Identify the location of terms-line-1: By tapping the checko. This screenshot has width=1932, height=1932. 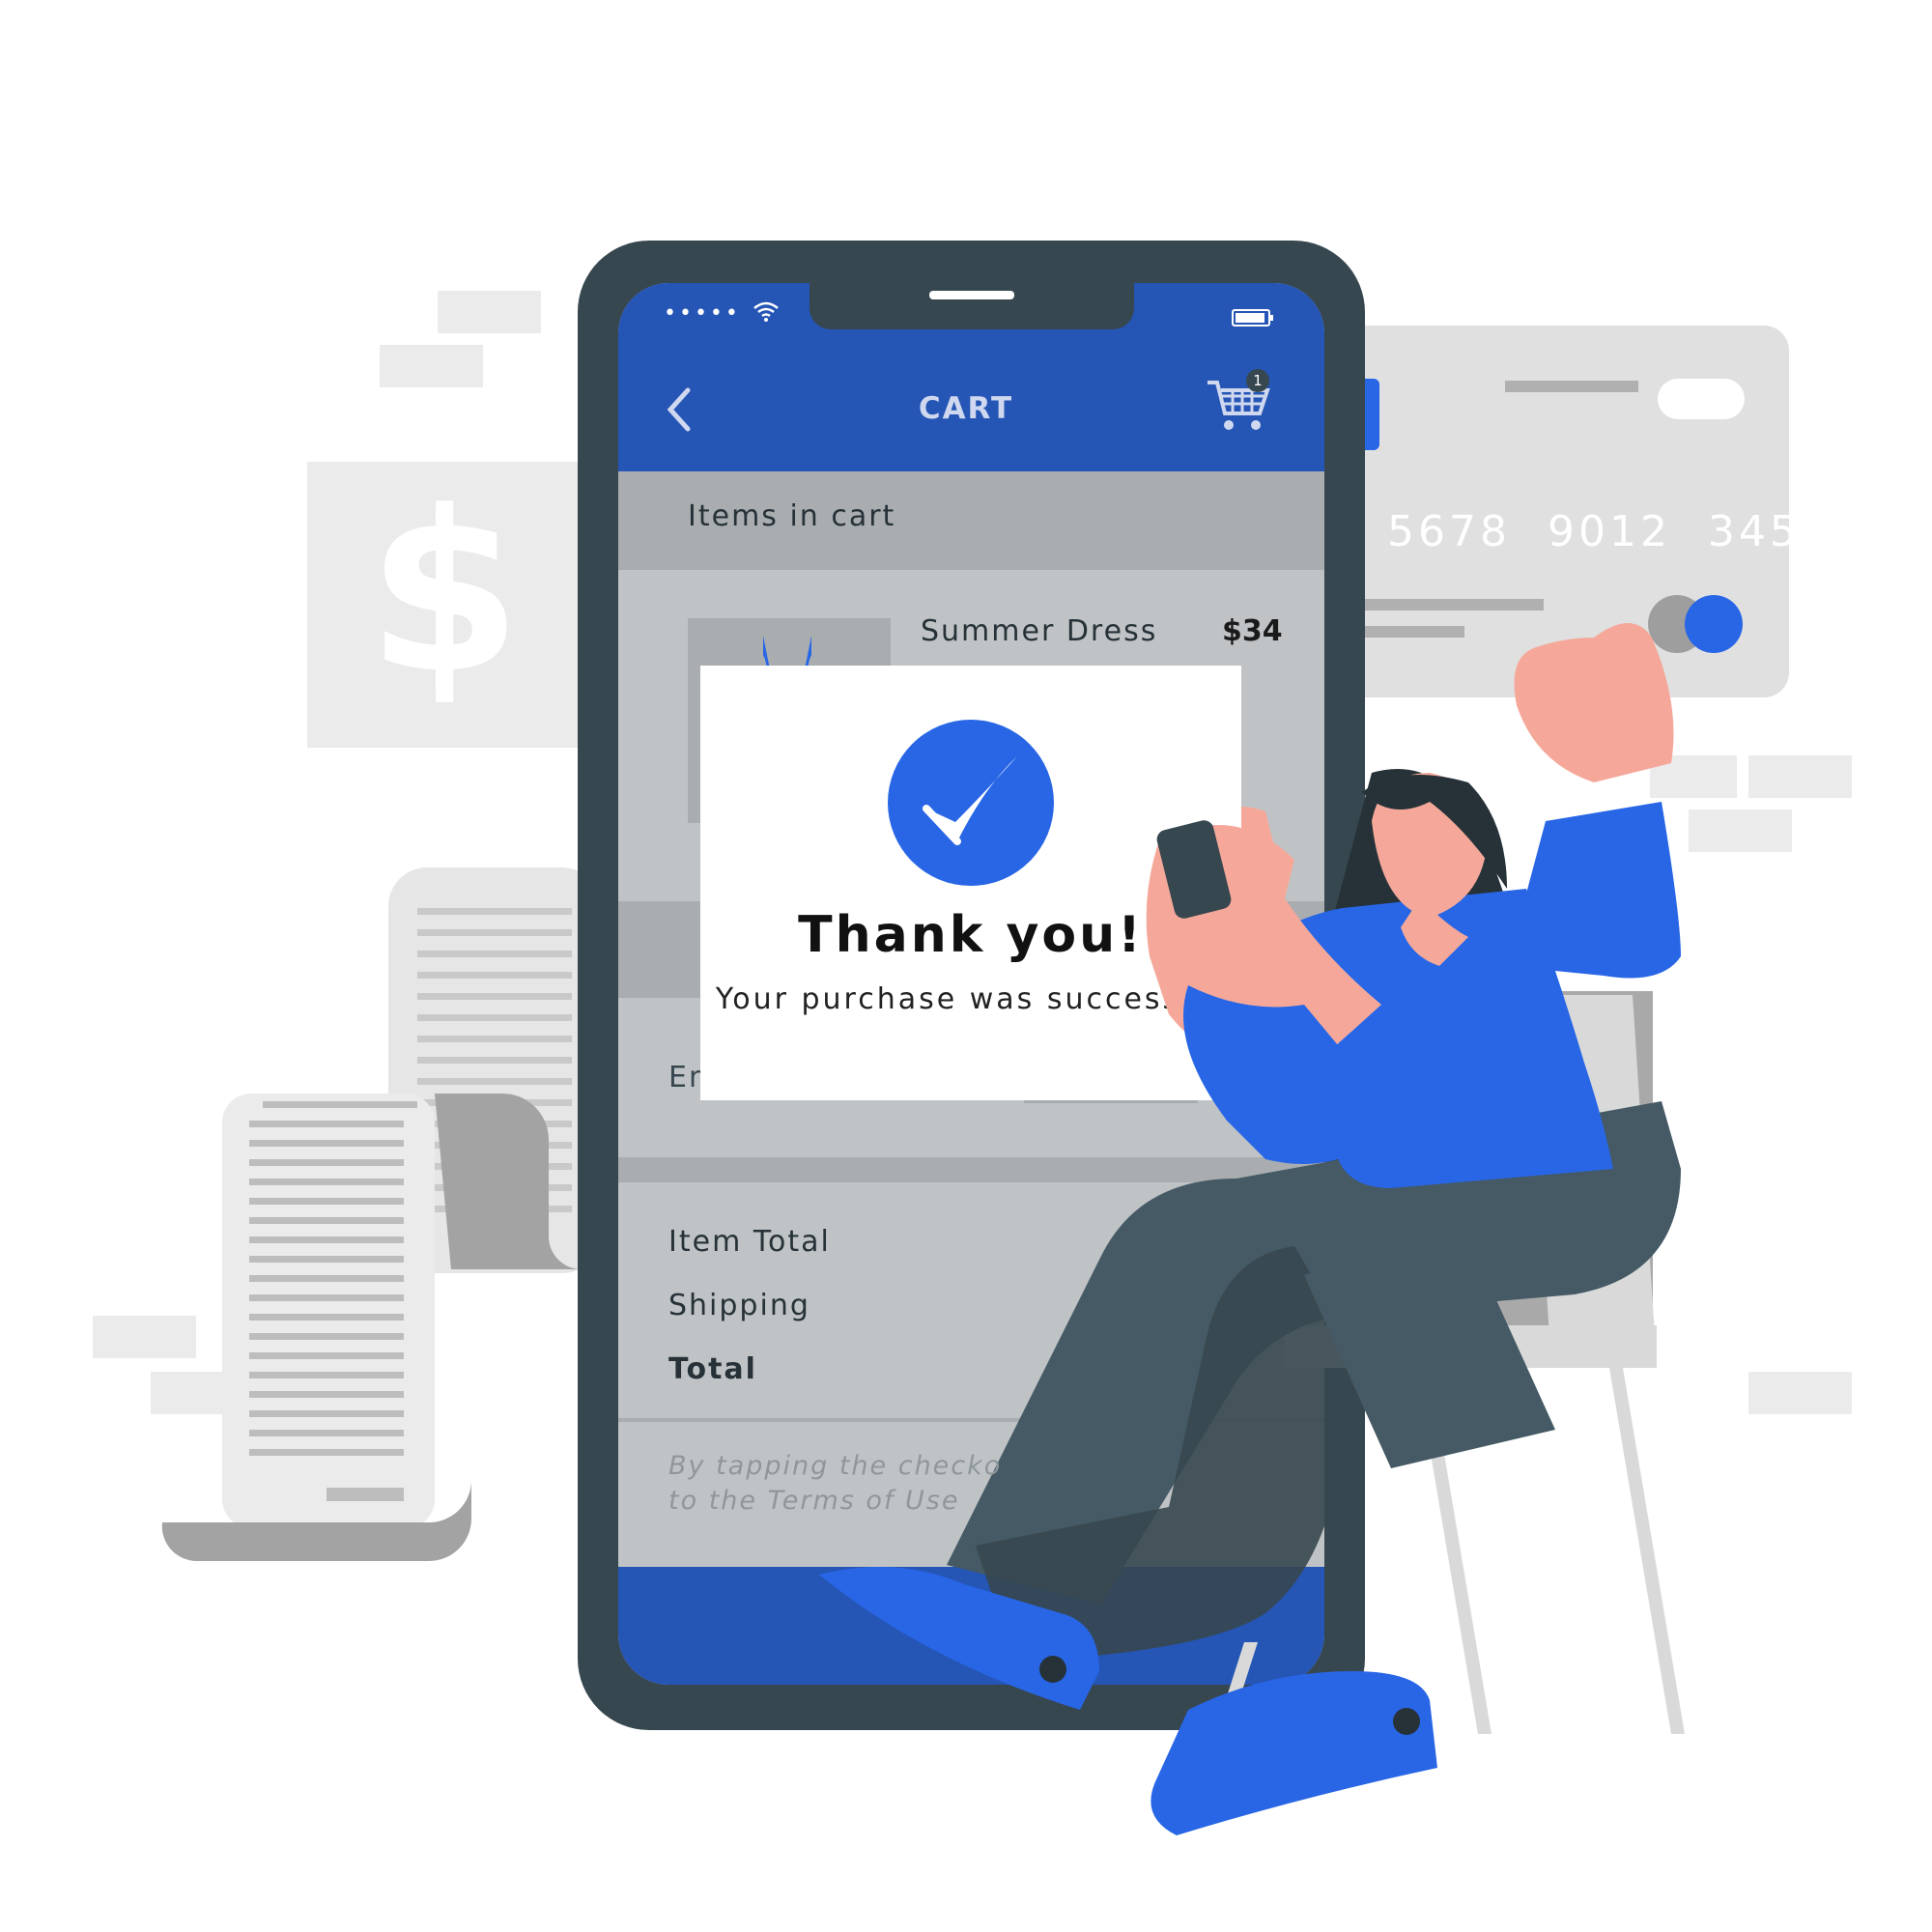
(835, 1466).